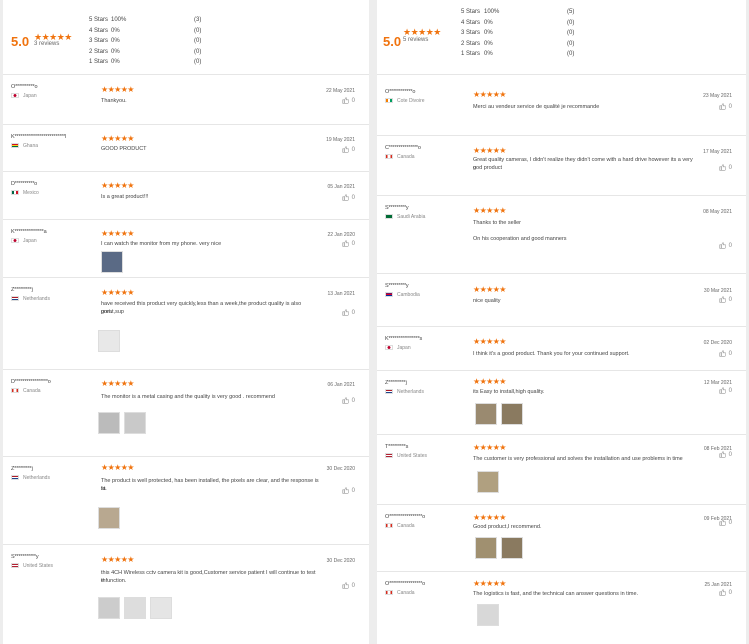 This screenshot has width=749, height=644. Describe the element at coordinates (99, 62) in the screenshot. I see `distribution-label: 1 Stars` at that location.